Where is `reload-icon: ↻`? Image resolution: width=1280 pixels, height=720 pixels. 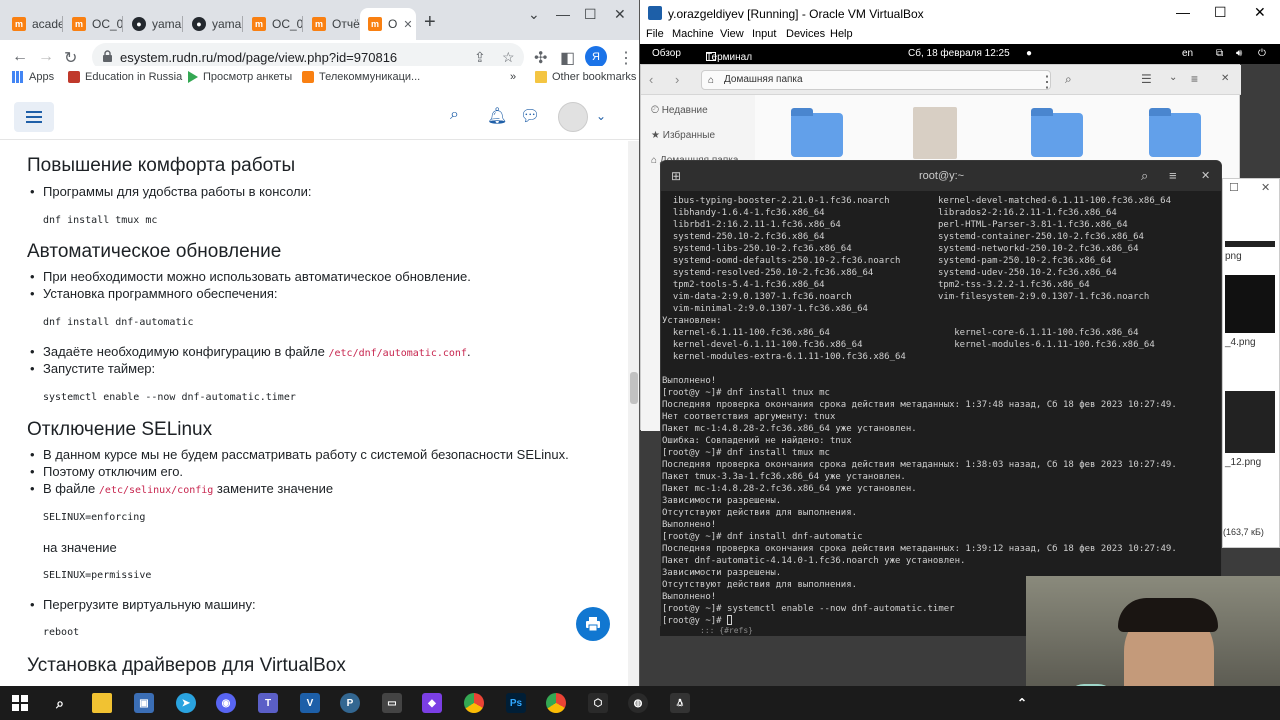
reload-icon: ↻ is located at coordinates (70, 58).